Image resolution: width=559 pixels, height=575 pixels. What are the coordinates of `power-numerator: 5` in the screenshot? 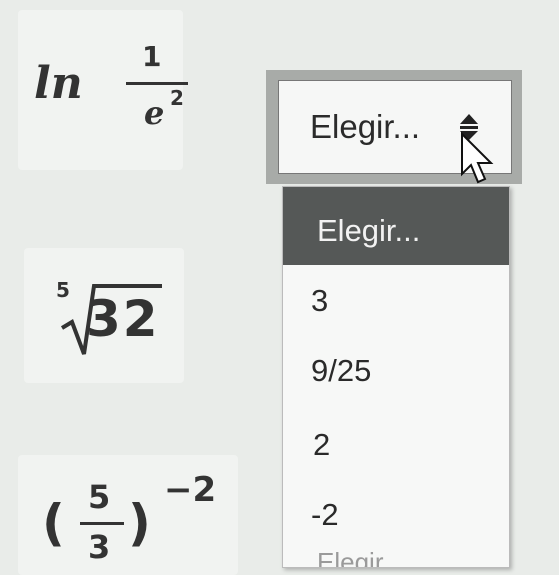 It's located at (99, 497).